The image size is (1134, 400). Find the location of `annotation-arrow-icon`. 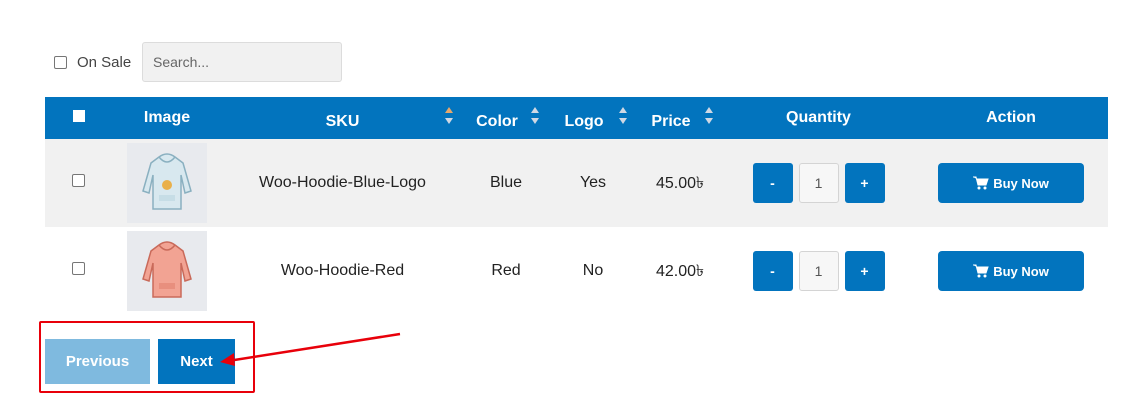

annotation-arrow-icon is located at coordinates (310, 349).